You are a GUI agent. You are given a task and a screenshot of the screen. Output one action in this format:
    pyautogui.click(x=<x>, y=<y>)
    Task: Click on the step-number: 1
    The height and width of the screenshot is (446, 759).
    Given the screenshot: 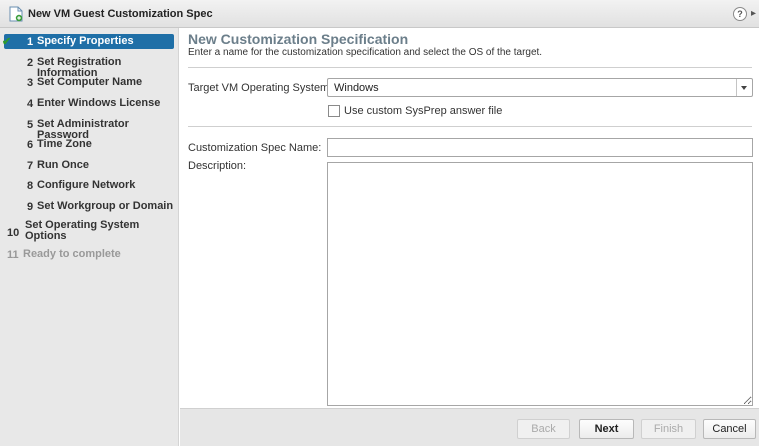 What is the action you would take?
    pyautogui.click(x=30, y=42)
    